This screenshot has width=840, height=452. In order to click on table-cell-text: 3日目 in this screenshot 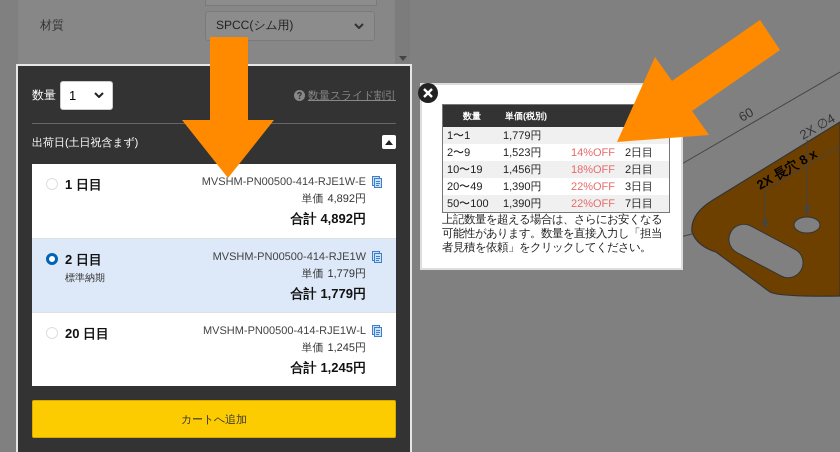, I will do `click(639, 187)`.